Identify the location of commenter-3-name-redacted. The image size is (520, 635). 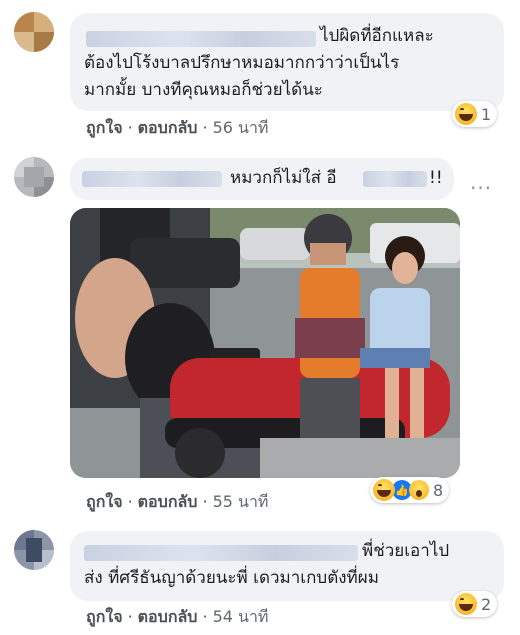
(221, 553).